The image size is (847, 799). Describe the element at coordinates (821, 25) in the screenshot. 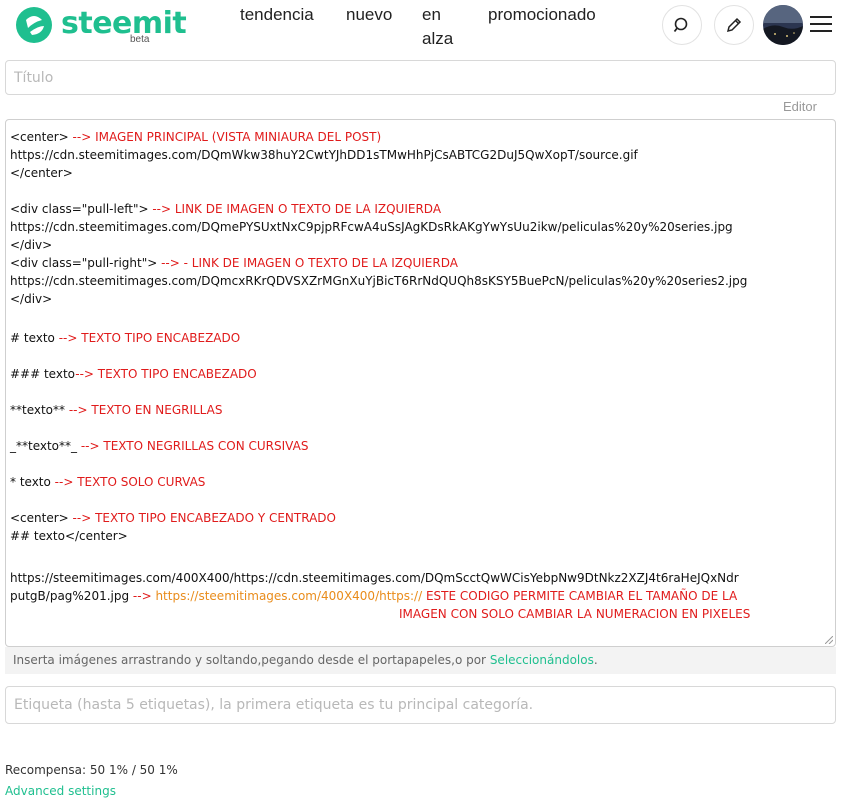

I see `menu-icon` at that location.